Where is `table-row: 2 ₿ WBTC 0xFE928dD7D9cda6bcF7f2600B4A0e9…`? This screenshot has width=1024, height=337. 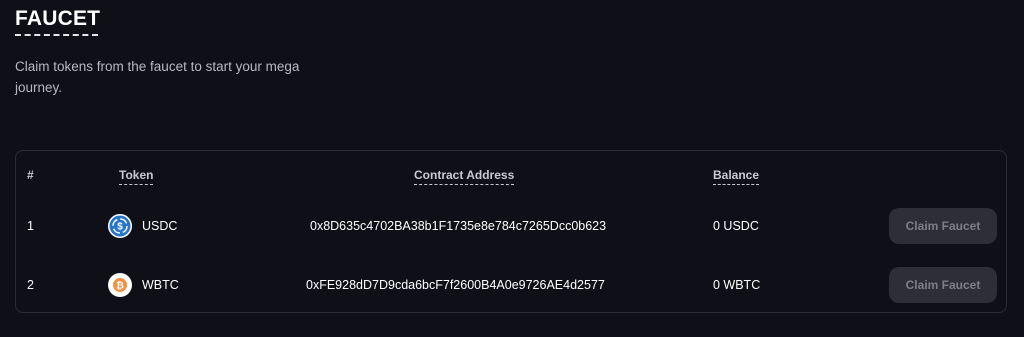 table-row: 2 ₿ WBTC 0xFE928dD7D9cda6bcF7f2600B4A0e9… is located at coordinates (511, 285).